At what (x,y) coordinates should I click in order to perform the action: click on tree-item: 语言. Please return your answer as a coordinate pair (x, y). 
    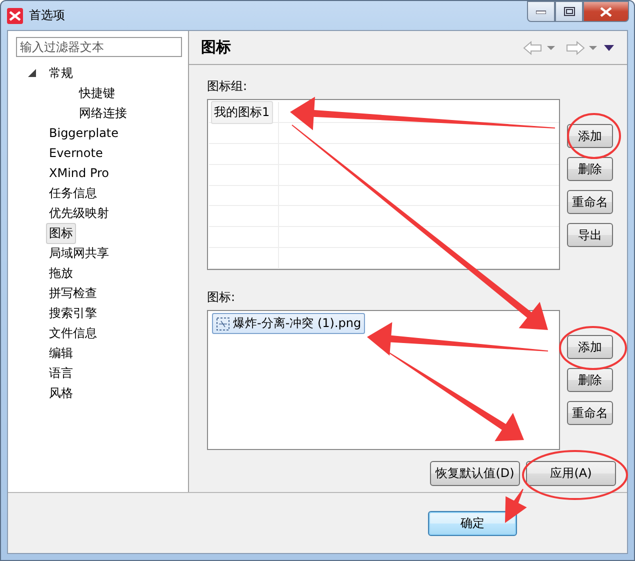
    Looking at the image, I should click on (61, 373).